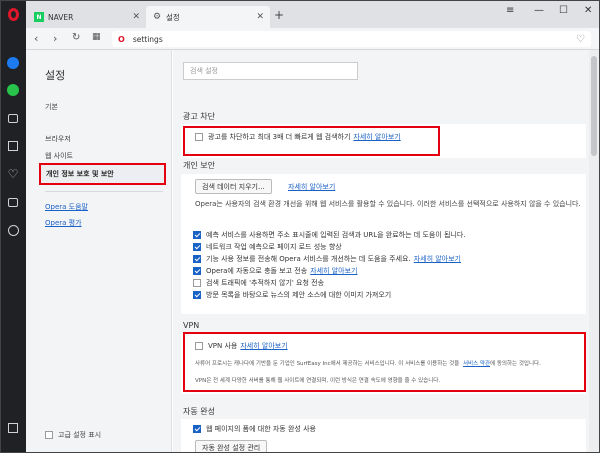 The width and height of the screenshot is (600, 453). What do you see at coordinates (80, 435) in the screenshot?
I see `advanced-label: 고급 설정 표시` at bounding box center [80, 435].